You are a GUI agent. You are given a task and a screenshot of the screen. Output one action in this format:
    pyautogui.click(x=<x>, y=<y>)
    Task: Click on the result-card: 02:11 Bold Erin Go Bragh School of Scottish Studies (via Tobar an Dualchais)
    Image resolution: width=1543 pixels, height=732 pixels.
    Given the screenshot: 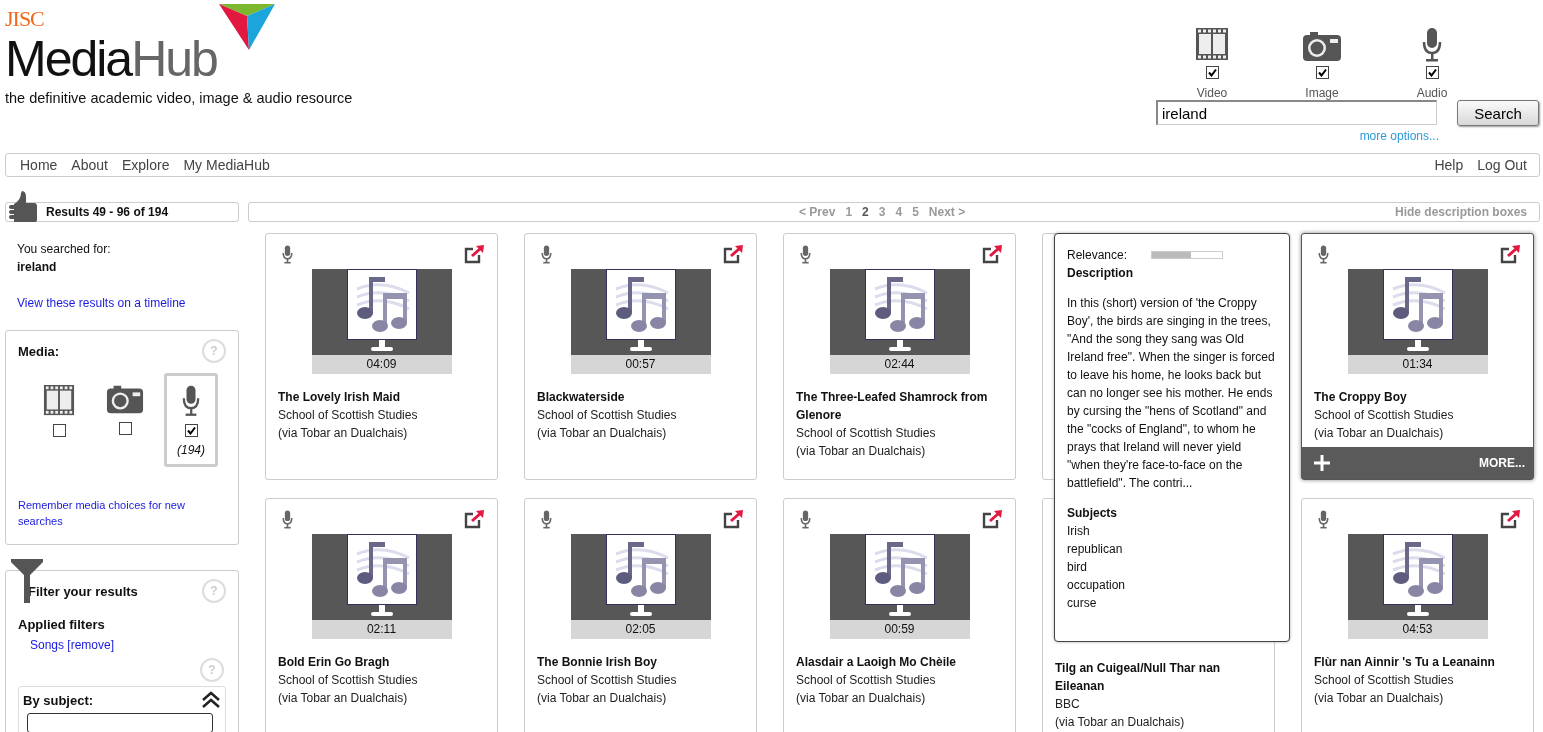 What is the action you would take?
    pyautogui.click(x=381, y=615)
    